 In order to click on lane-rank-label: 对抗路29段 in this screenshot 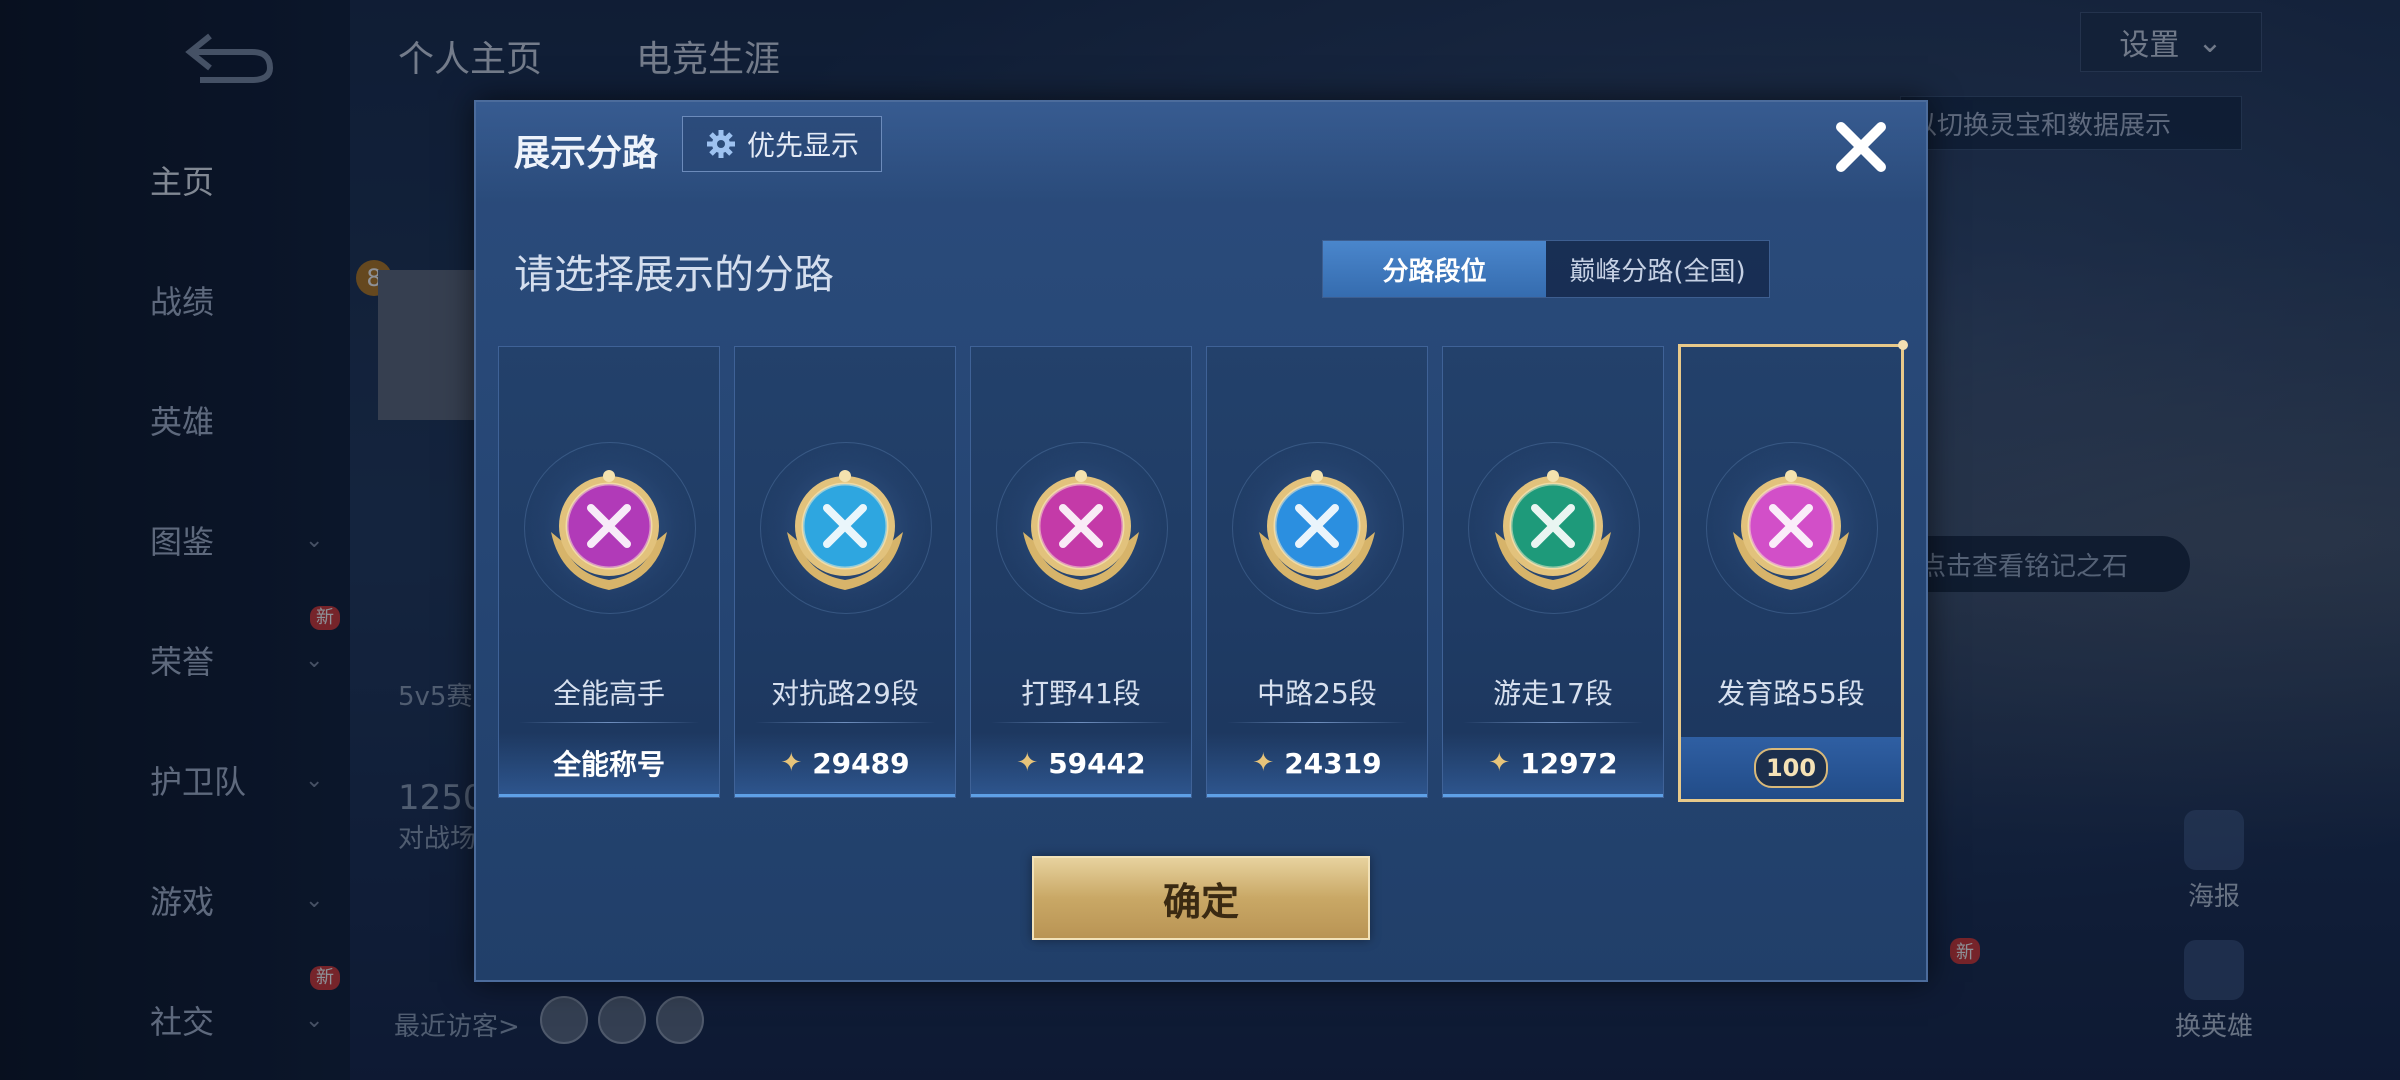, I will do `click(845, 693)`.